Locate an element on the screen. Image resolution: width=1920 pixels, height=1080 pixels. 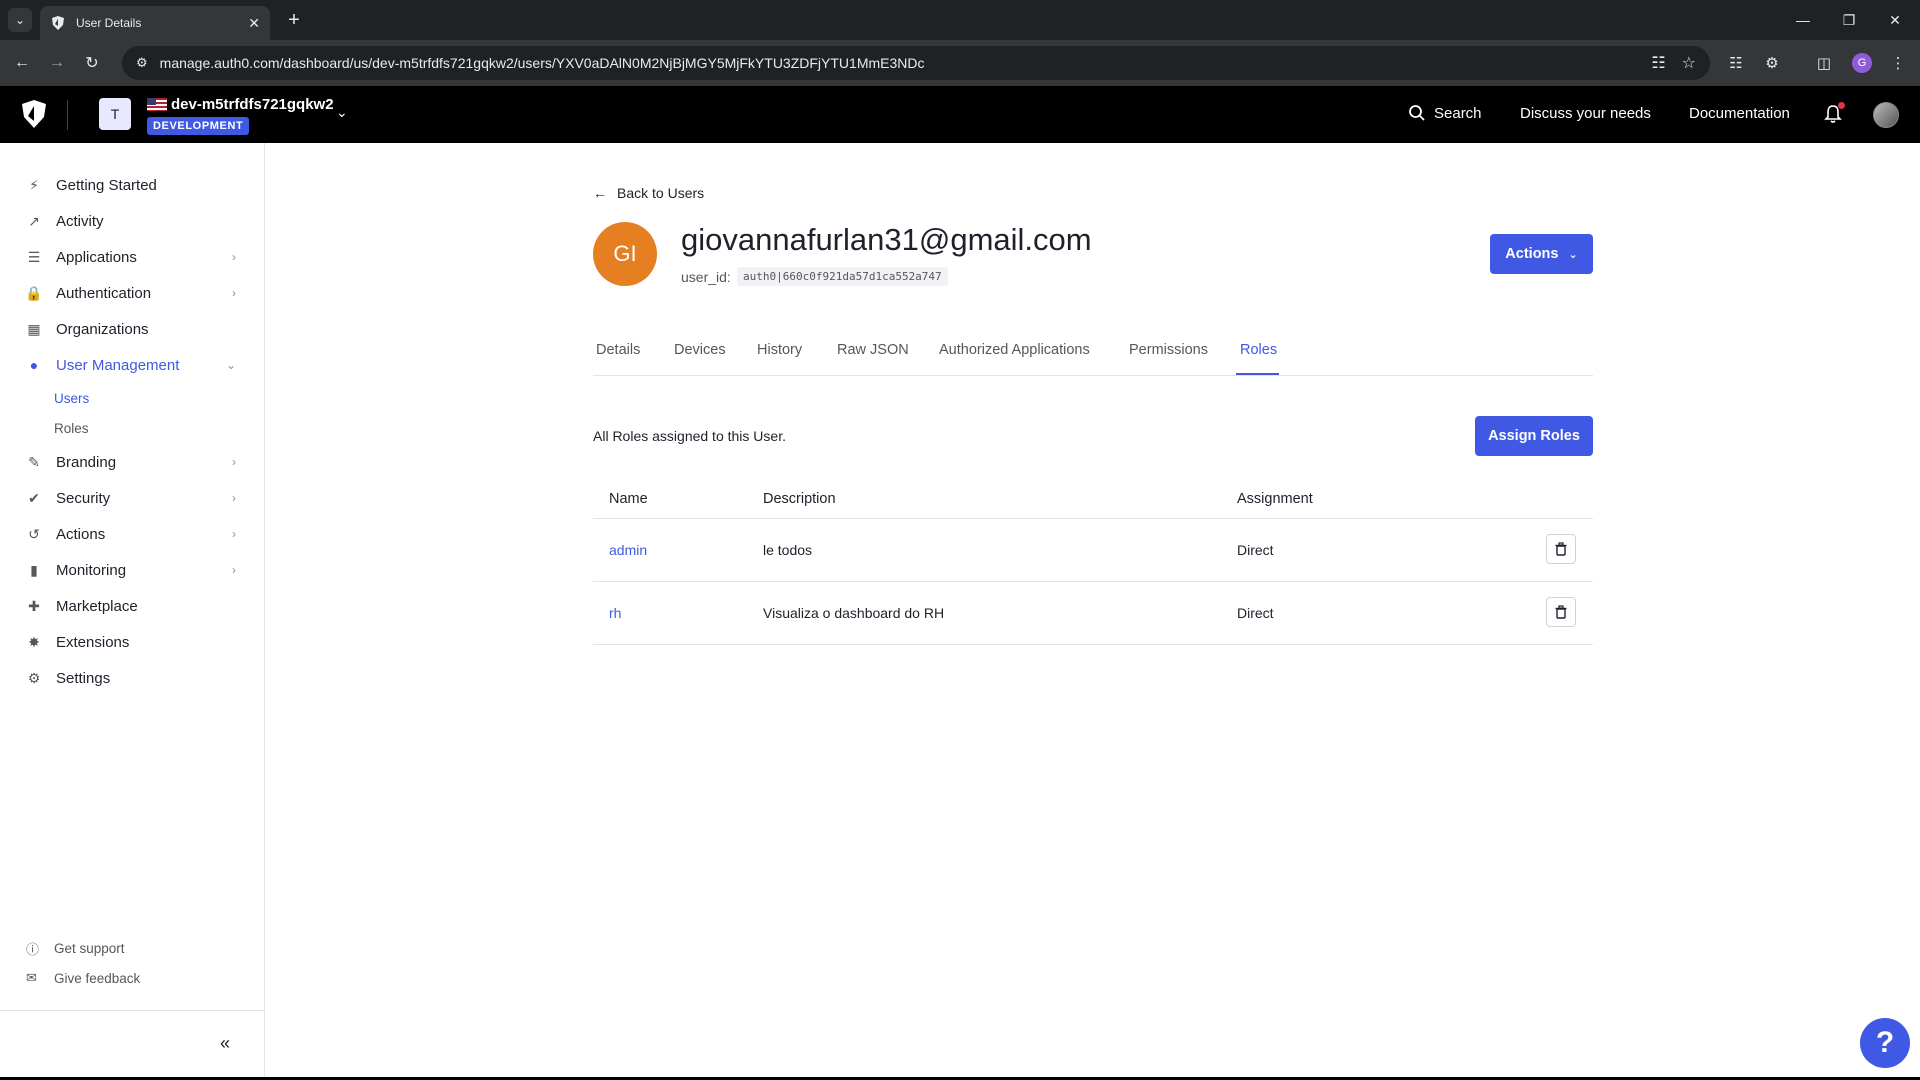
extension-icon: ✸ is located at coordinates (34, 641).